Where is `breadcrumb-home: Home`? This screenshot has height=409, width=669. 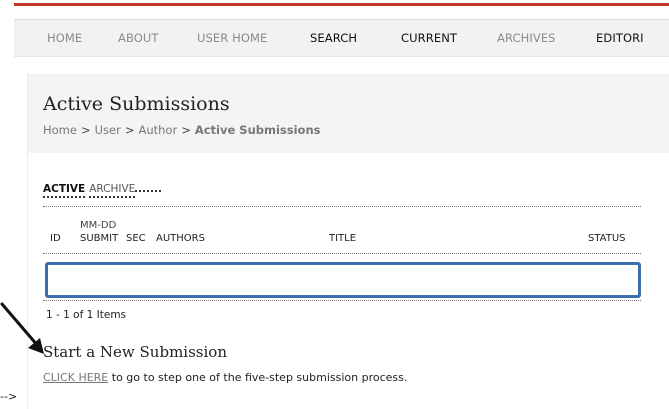
breadcrumb-home: Home is located at coordinates (60, 130).